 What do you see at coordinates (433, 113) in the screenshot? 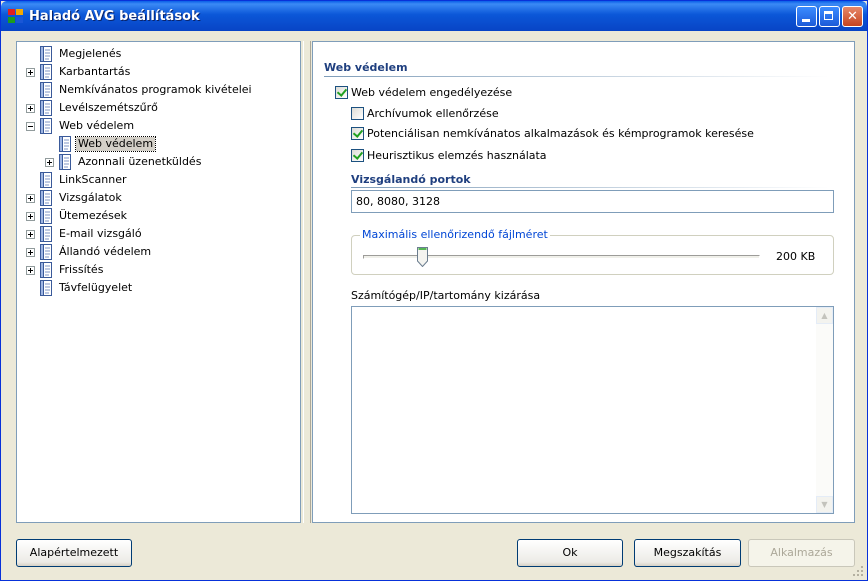
I see `scan-archives-label: Archívumok ellenőrzése` at bounding box center [433, 113].